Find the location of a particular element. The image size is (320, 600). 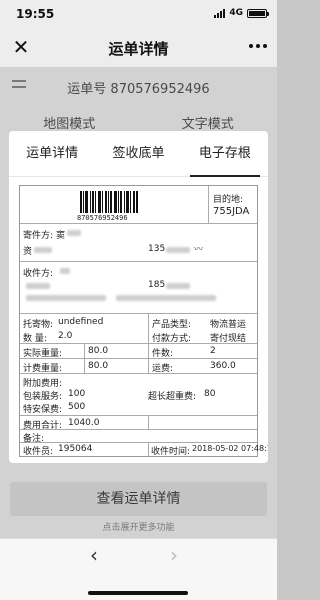

sender-address-prefix: 资 is located at coordinates (28, 252).